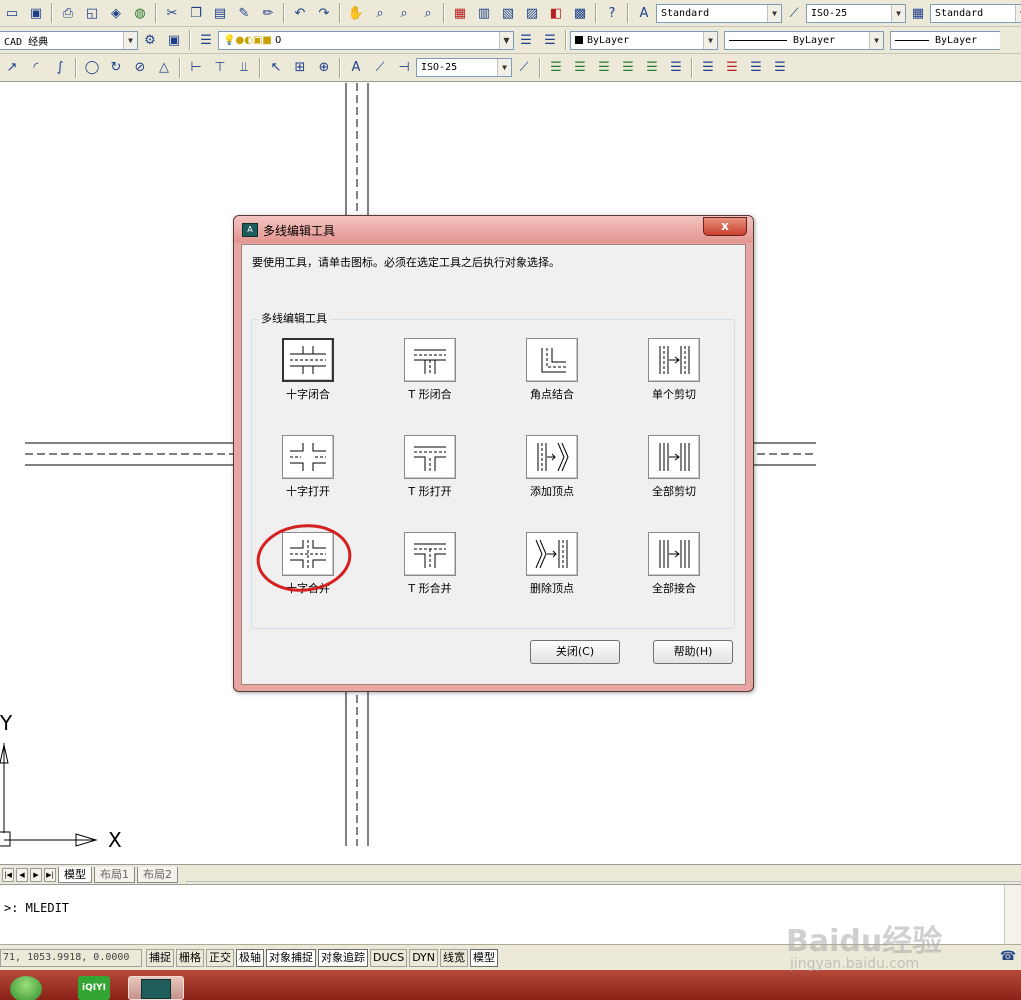 Image resolution: width=1021 pixels, height=1000 pixels. What do you see at coordinates (356, 13) in the screenshot?
I see `pan-icon: ✋` at bounding box center [356, 13].